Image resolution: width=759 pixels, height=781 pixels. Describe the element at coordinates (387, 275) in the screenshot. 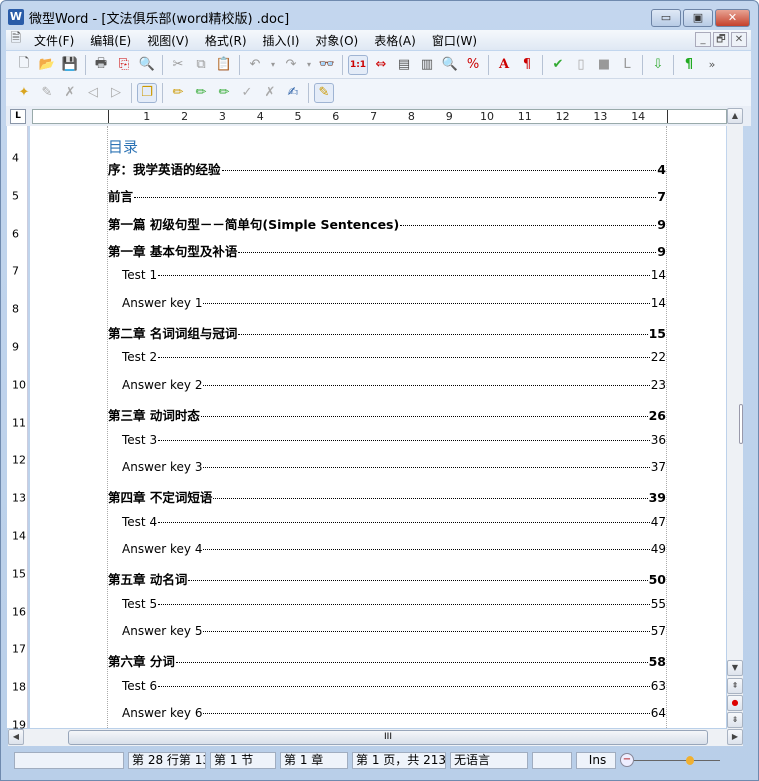

I see `toc-entry: Test 1 14` at that location.